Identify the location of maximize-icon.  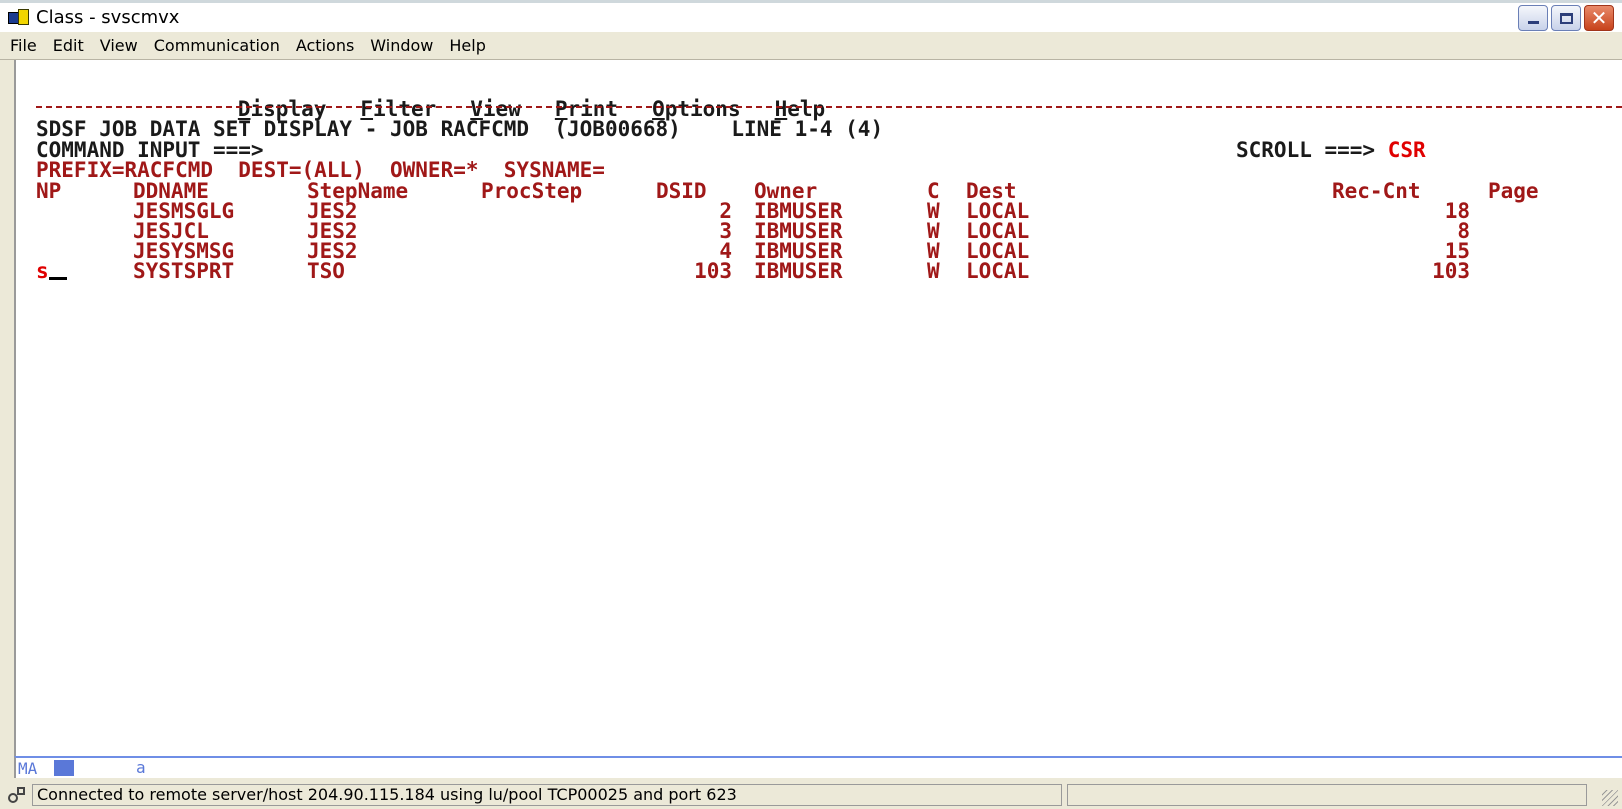
(1566, 18).